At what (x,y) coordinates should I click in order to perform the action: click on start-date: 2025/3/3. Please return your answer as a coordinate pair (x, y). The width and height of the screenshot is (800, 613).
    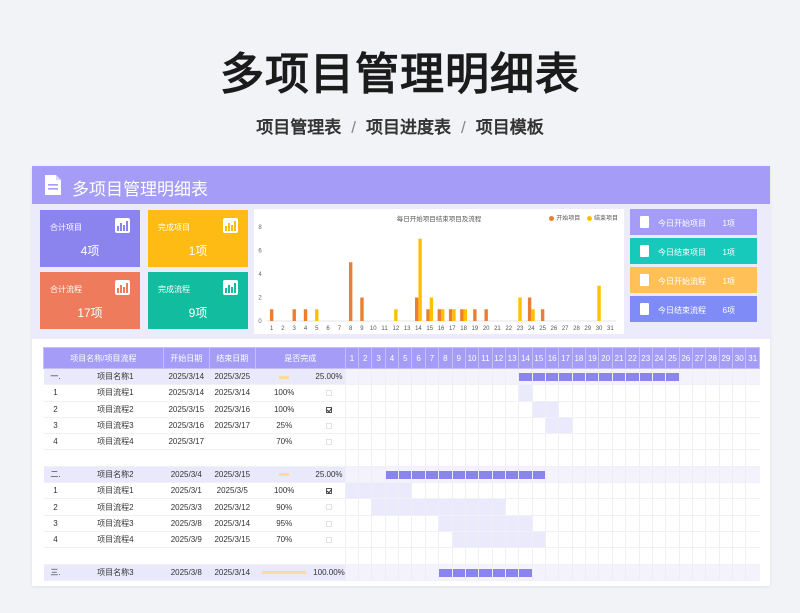
    Looking at the image, I should click on (186, 507).